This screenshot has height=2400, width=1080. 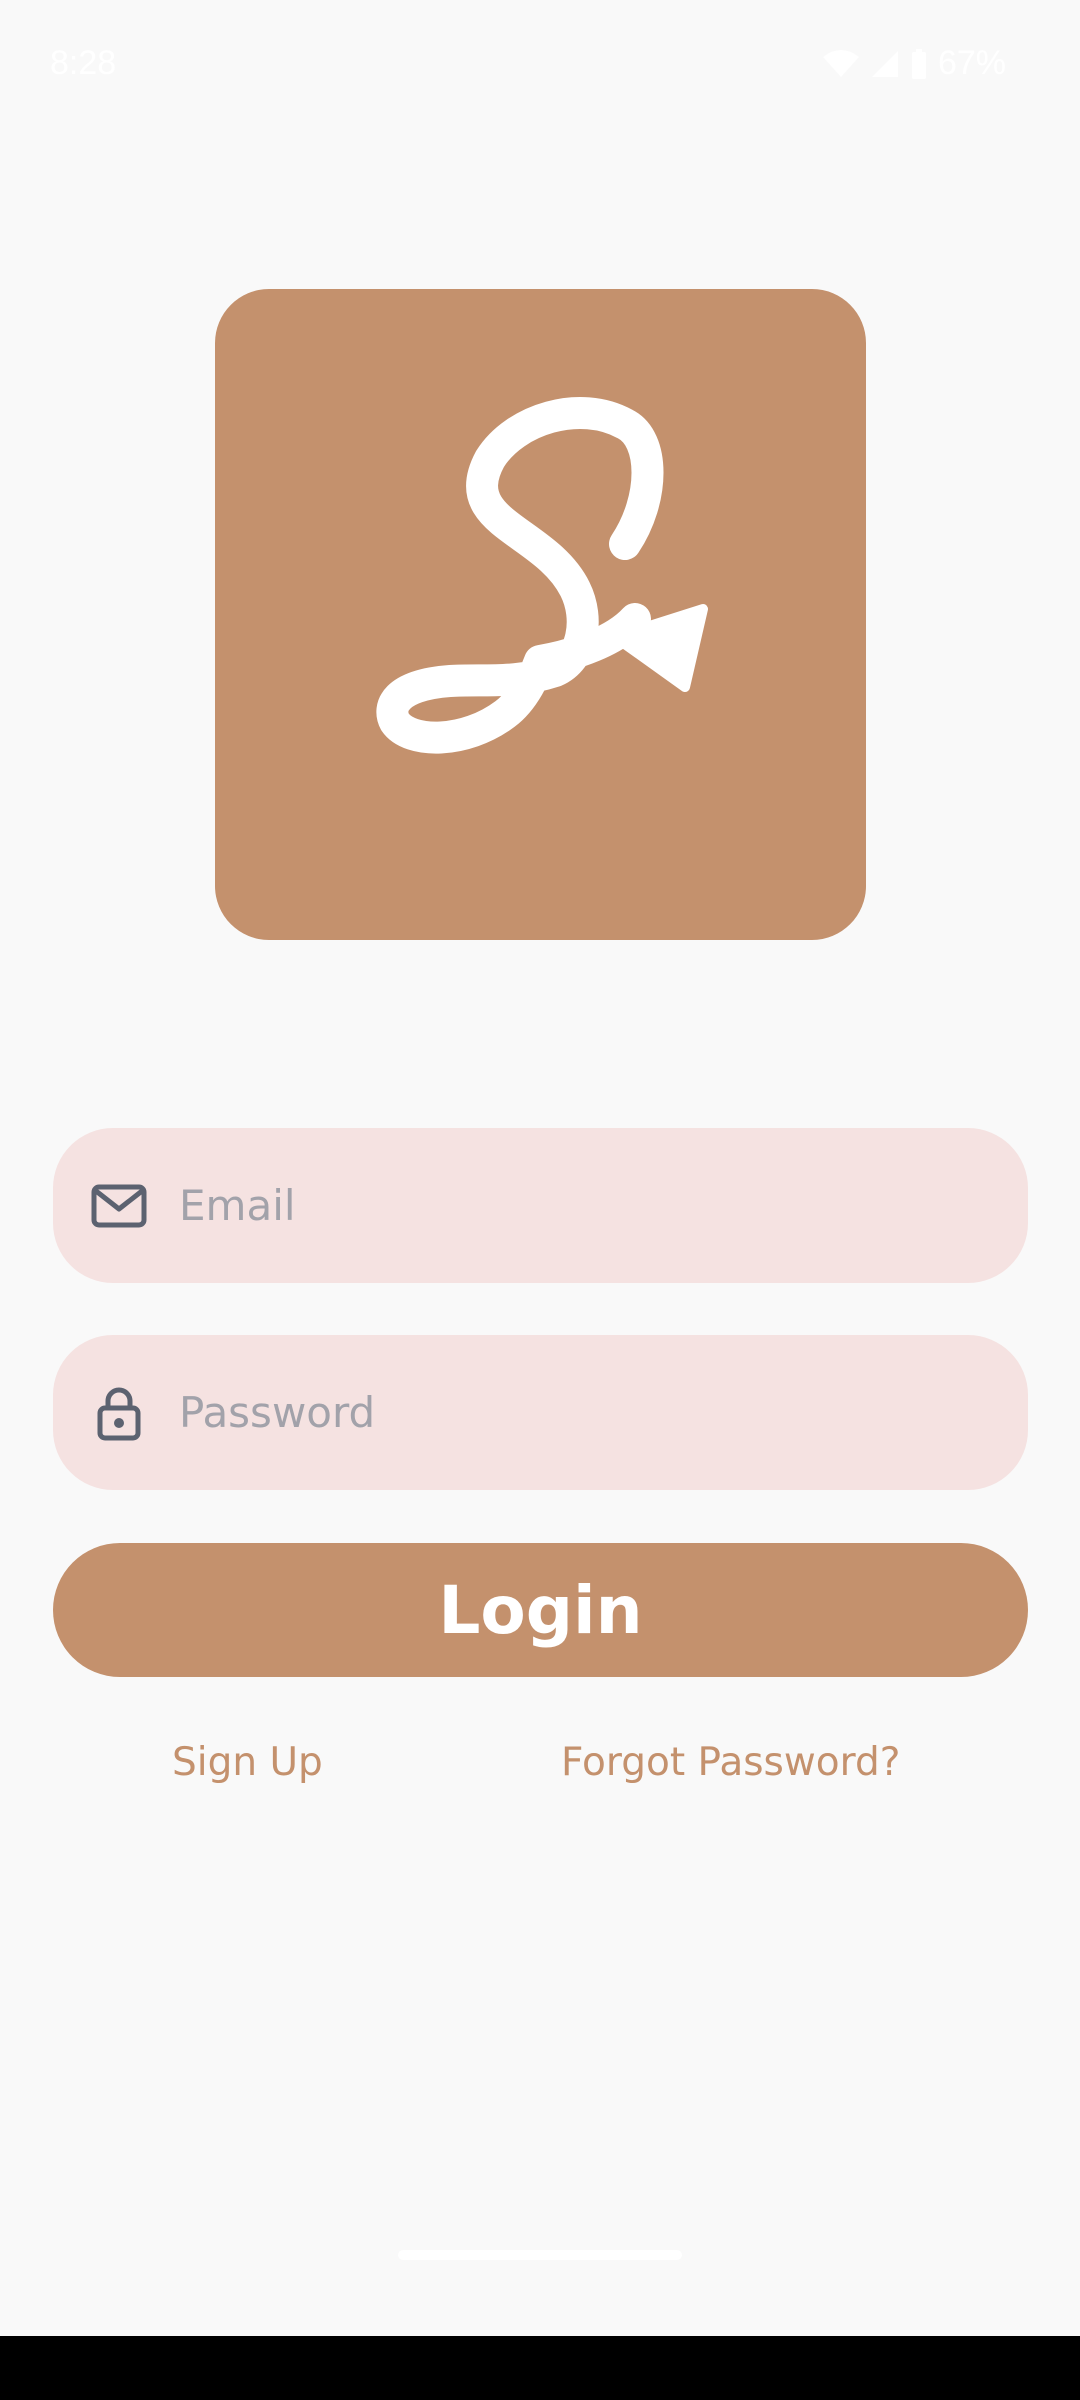 What do you see at coordinates (540, 1610) in the screenshot?
I see `login-button: Login` at bounding box center [540, 1610].